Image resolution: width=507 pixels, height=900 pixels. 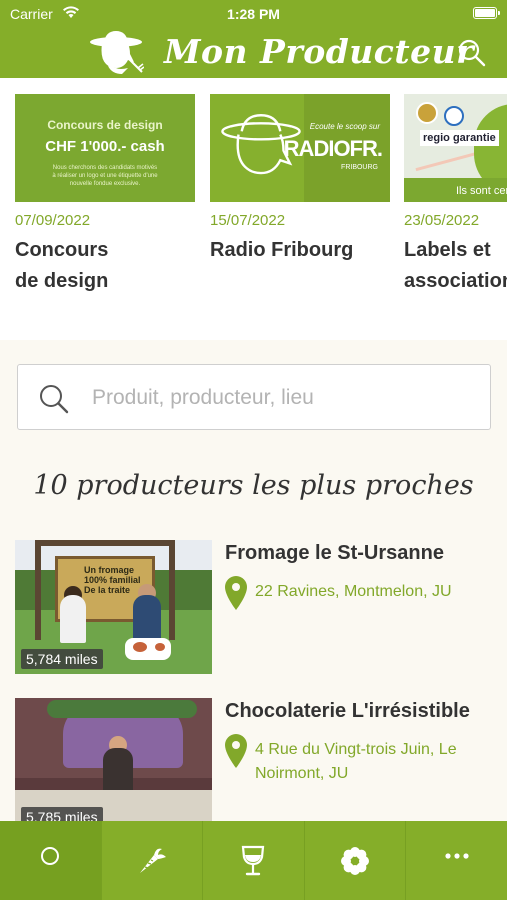 What do you see at coordinates (353, 591) in the screenshot?
I see `producer-address: 22 Ravines, Montmelon, JU` at bounding box center [353, 591].